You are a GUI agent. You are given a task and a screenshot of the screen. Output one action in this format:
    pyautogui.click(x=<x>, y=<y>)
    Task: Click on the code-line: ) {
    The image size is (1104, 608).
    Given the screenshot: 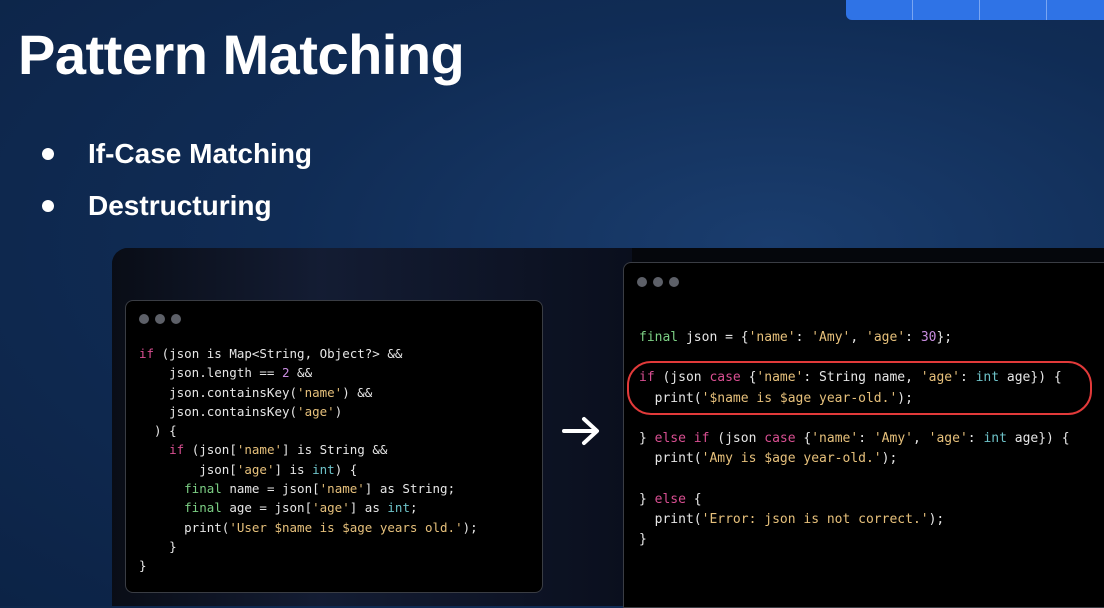 What is the action you would take?
    pyautogui.click(x=308, y=430)
    